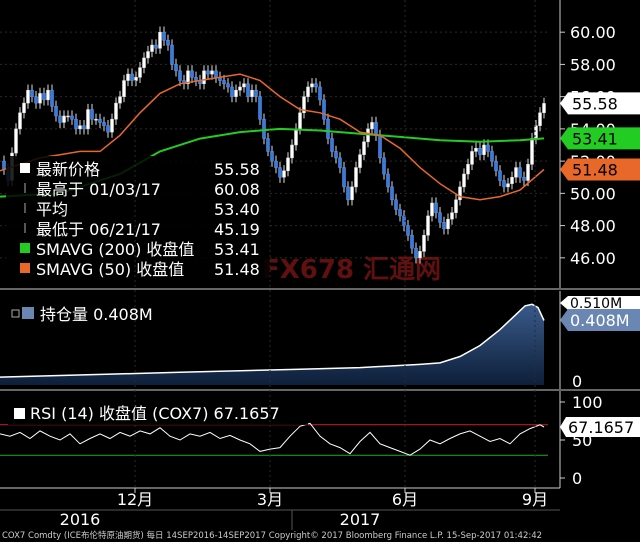 The height and width of the screenshot is (542, 640). What do you see at coordinates (237, 249) in the screenshot?
I see `legend-value: 53.41` at bounding box center [237, 249].